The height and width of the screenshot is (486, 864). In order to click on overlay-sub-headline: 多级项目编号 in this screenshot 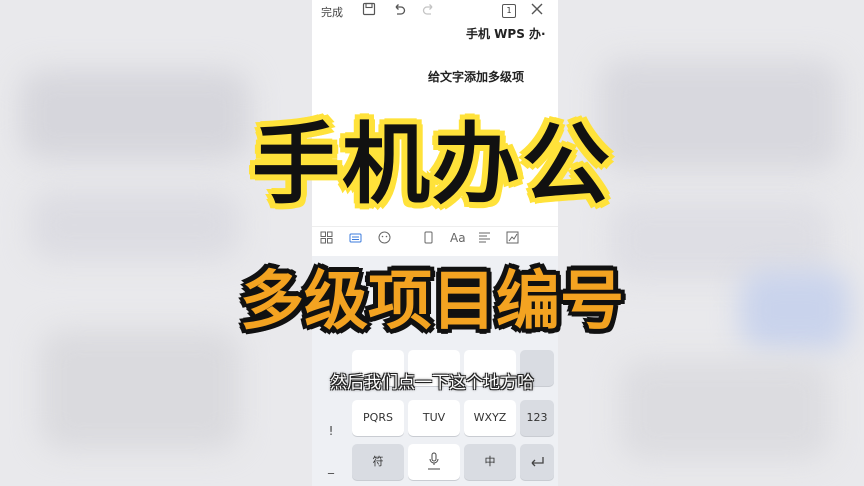, I will do `click(432, 302)`.